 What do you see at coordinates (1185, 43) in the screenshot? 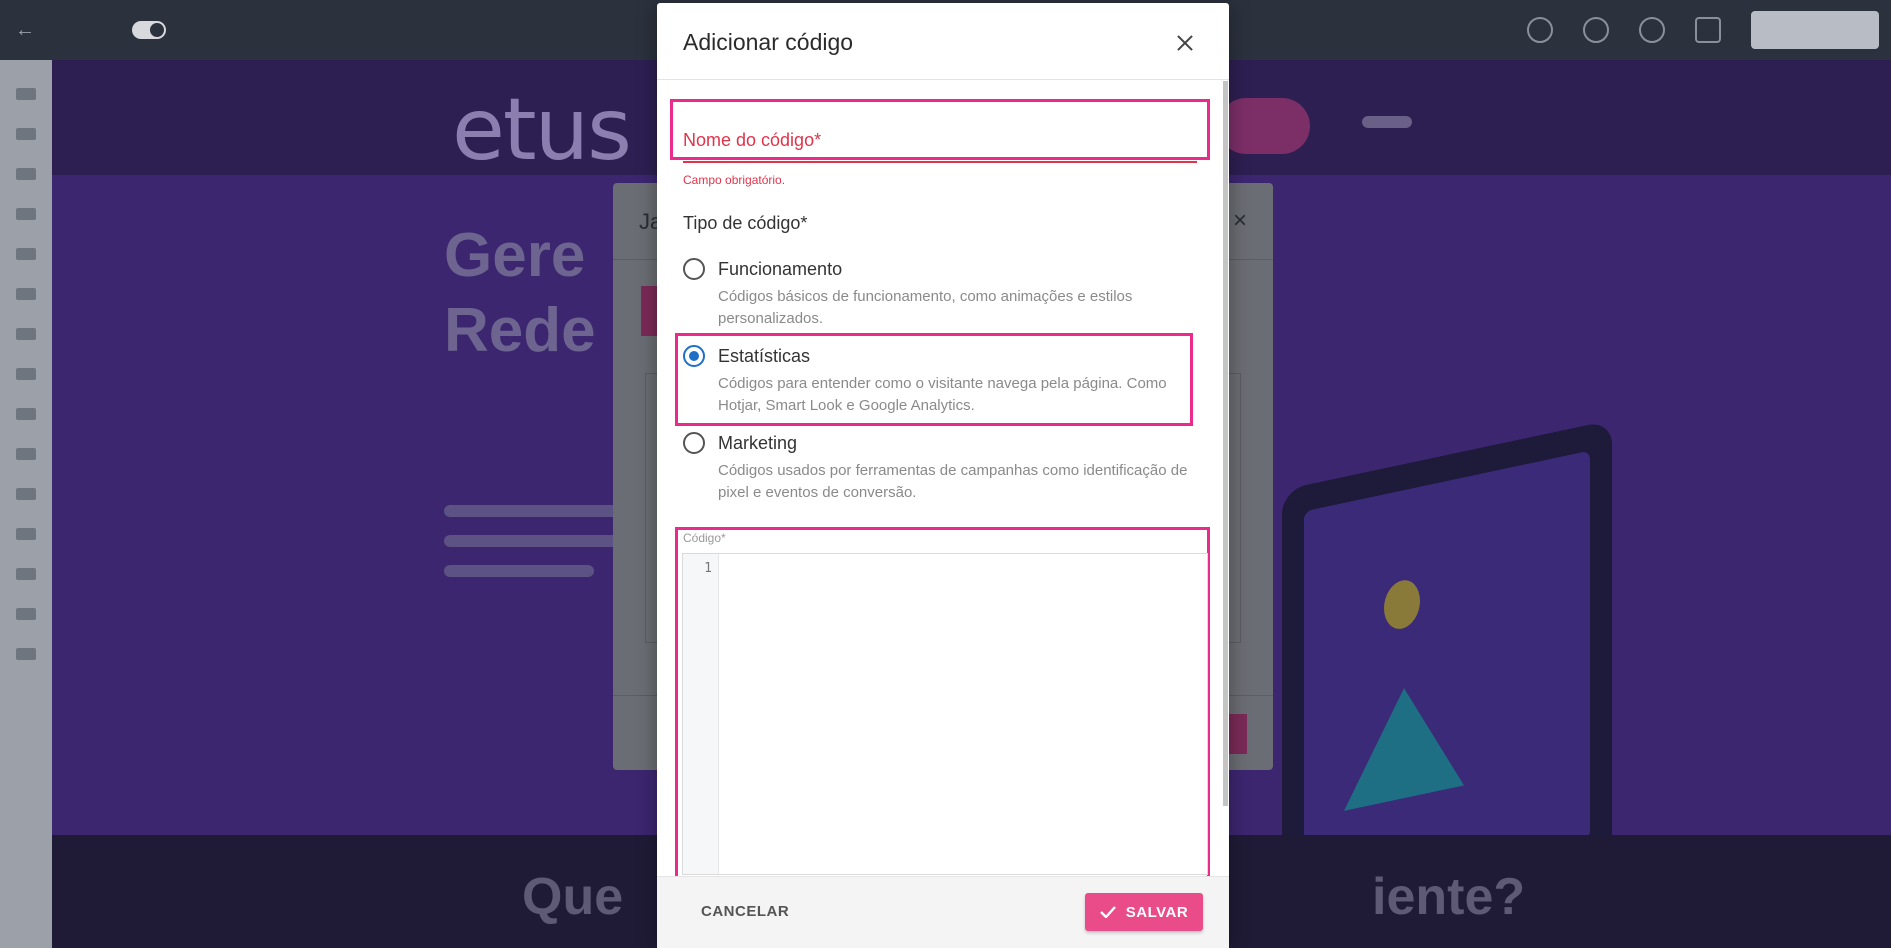
I see `close-icon` at bounding box center [1185, 43].